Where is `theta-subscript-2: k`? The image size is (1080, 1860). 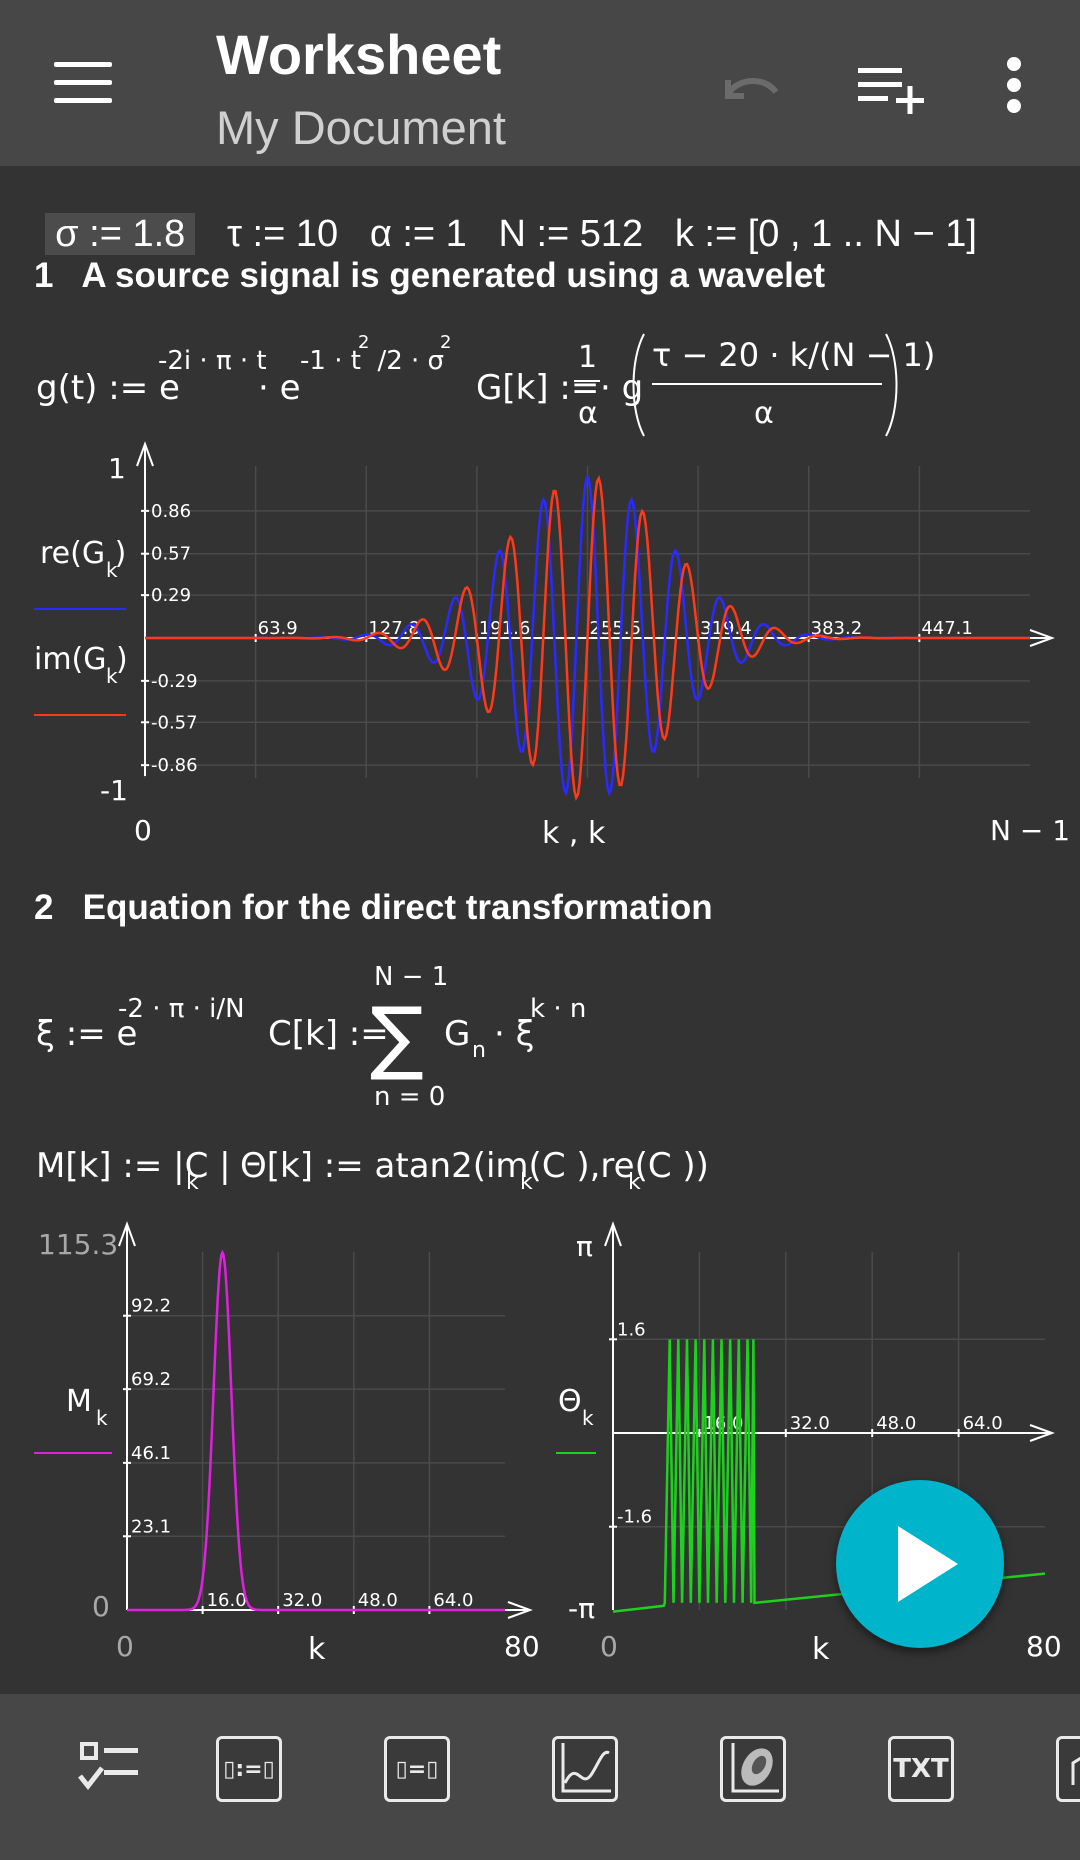 theta-subscript-2: k is located at coordinates (634, 1182).